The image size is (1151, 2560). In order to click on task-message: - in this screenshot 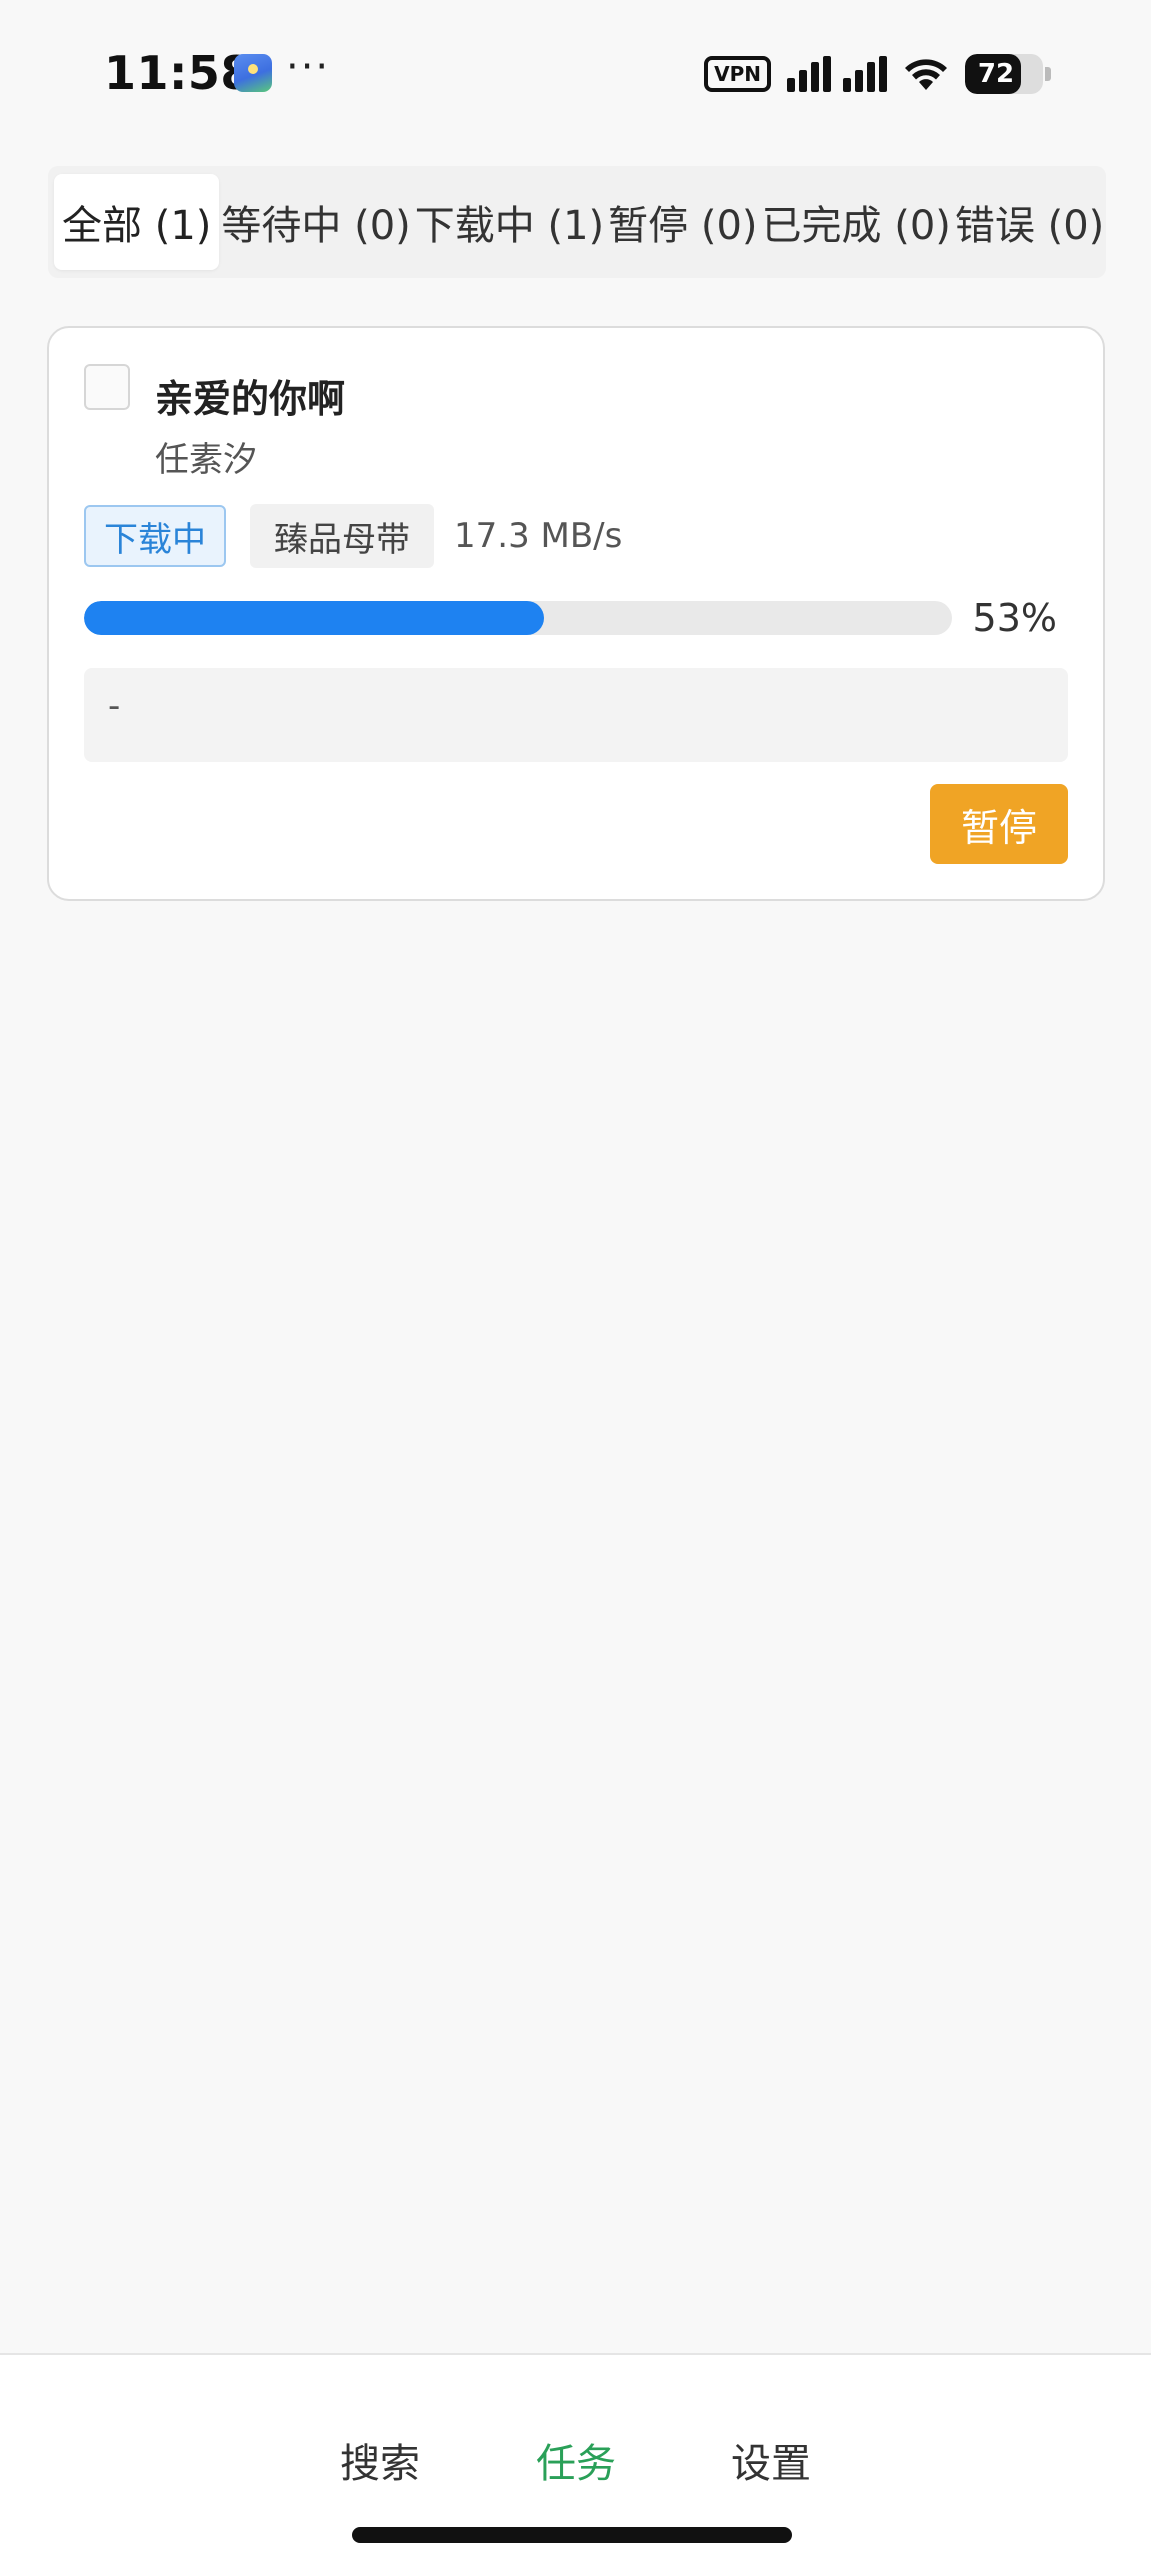, I will do `click(576, 715)`.